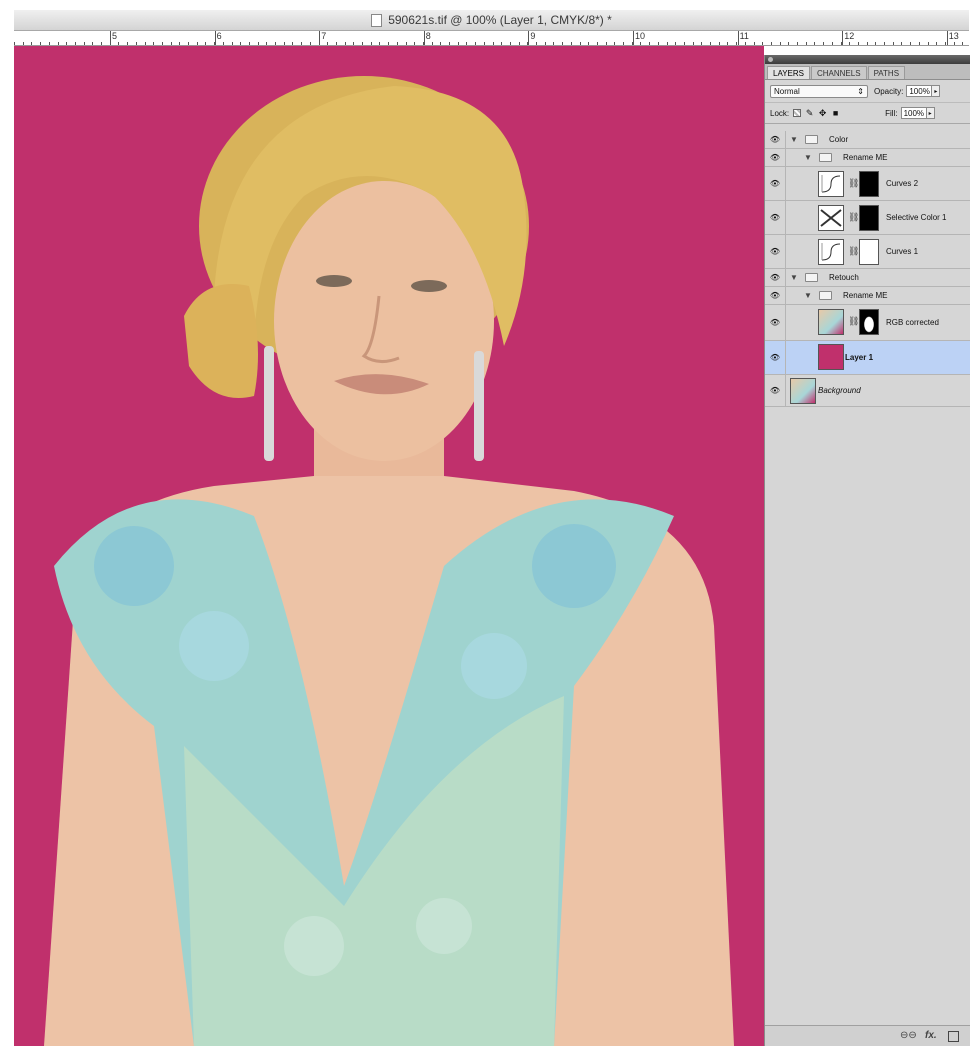  I want to click on blend-mode-value: Normal, so click(787, 91).